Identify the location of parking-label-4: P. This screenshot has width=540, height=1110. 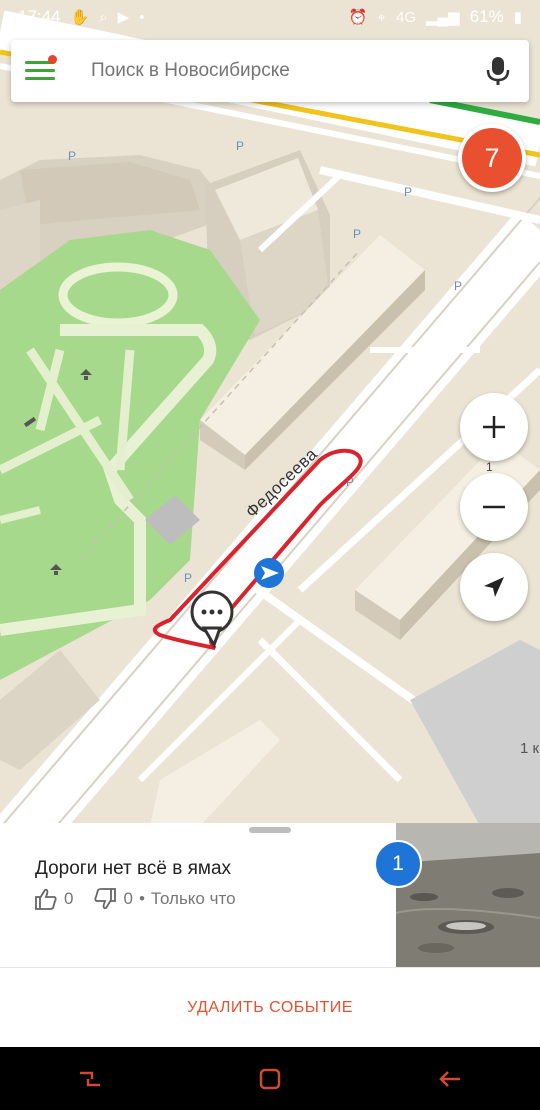
(357, 234).